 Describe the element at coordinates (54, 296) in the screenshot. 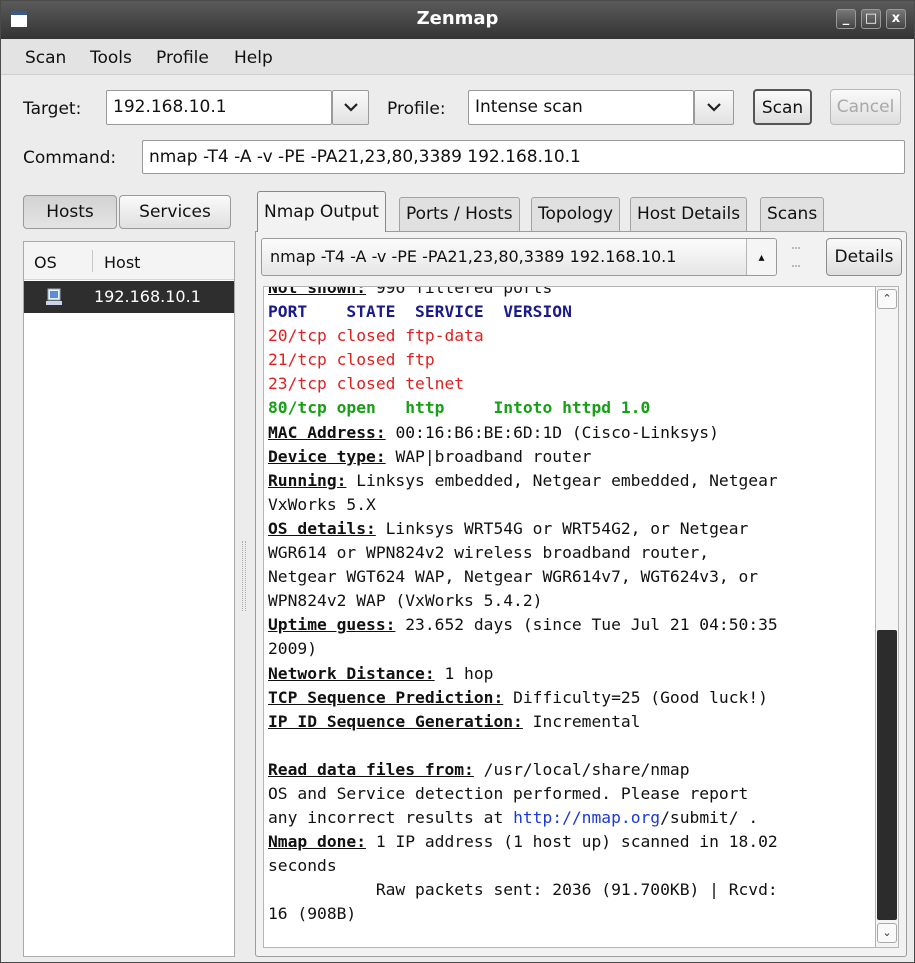

I see `computer-icon` at that location.